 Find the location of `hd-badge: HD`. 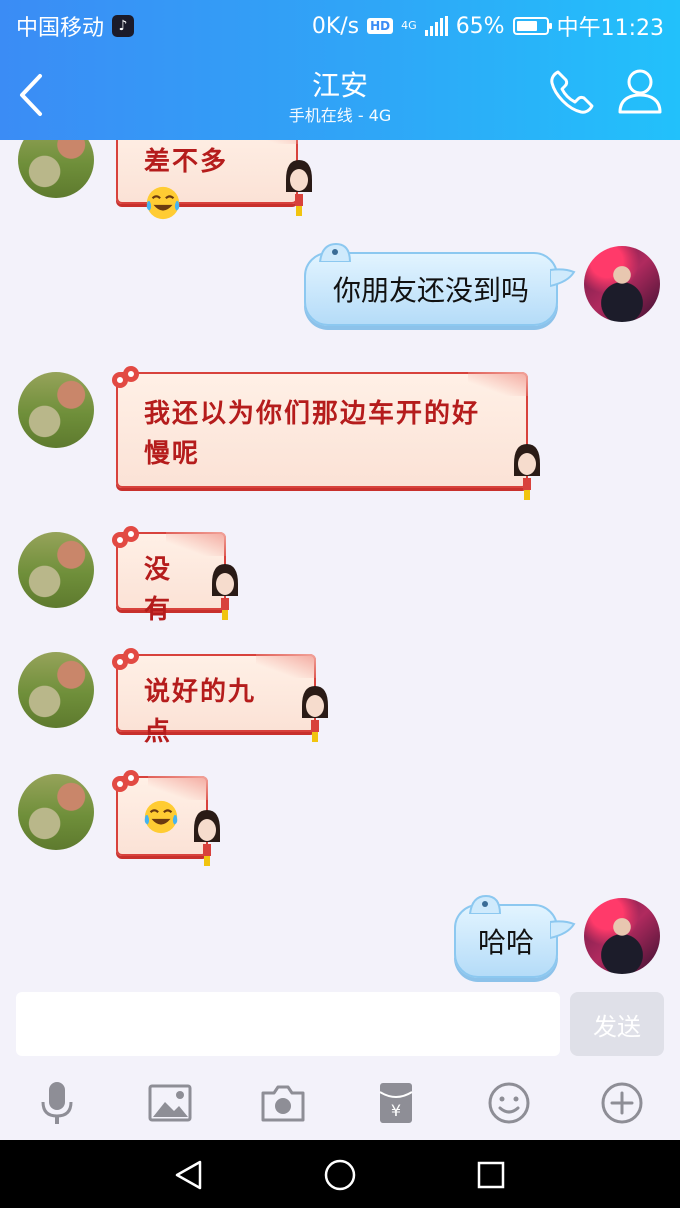

hd-badge: HD is located at coordinates (380, 26).